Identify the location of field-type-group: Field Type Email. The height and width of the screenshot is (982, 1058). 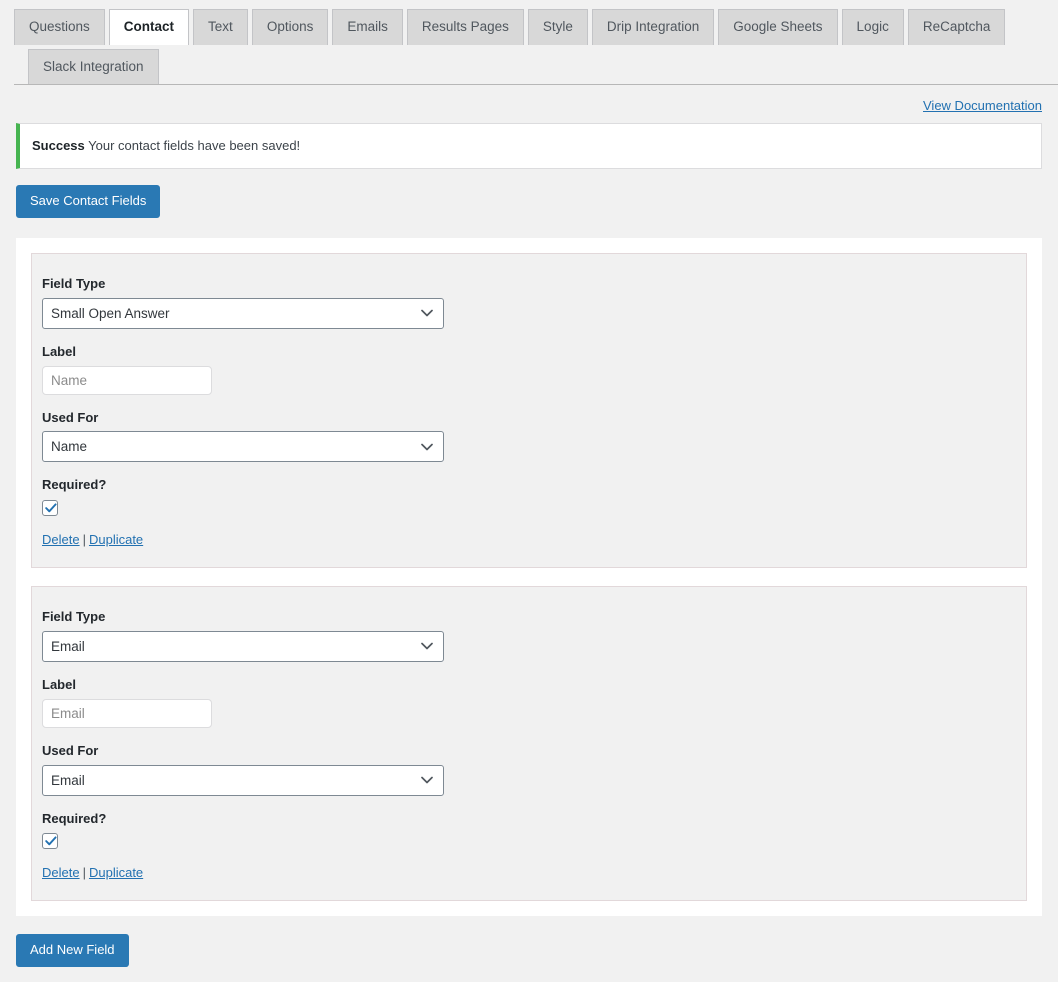
(525, 635).